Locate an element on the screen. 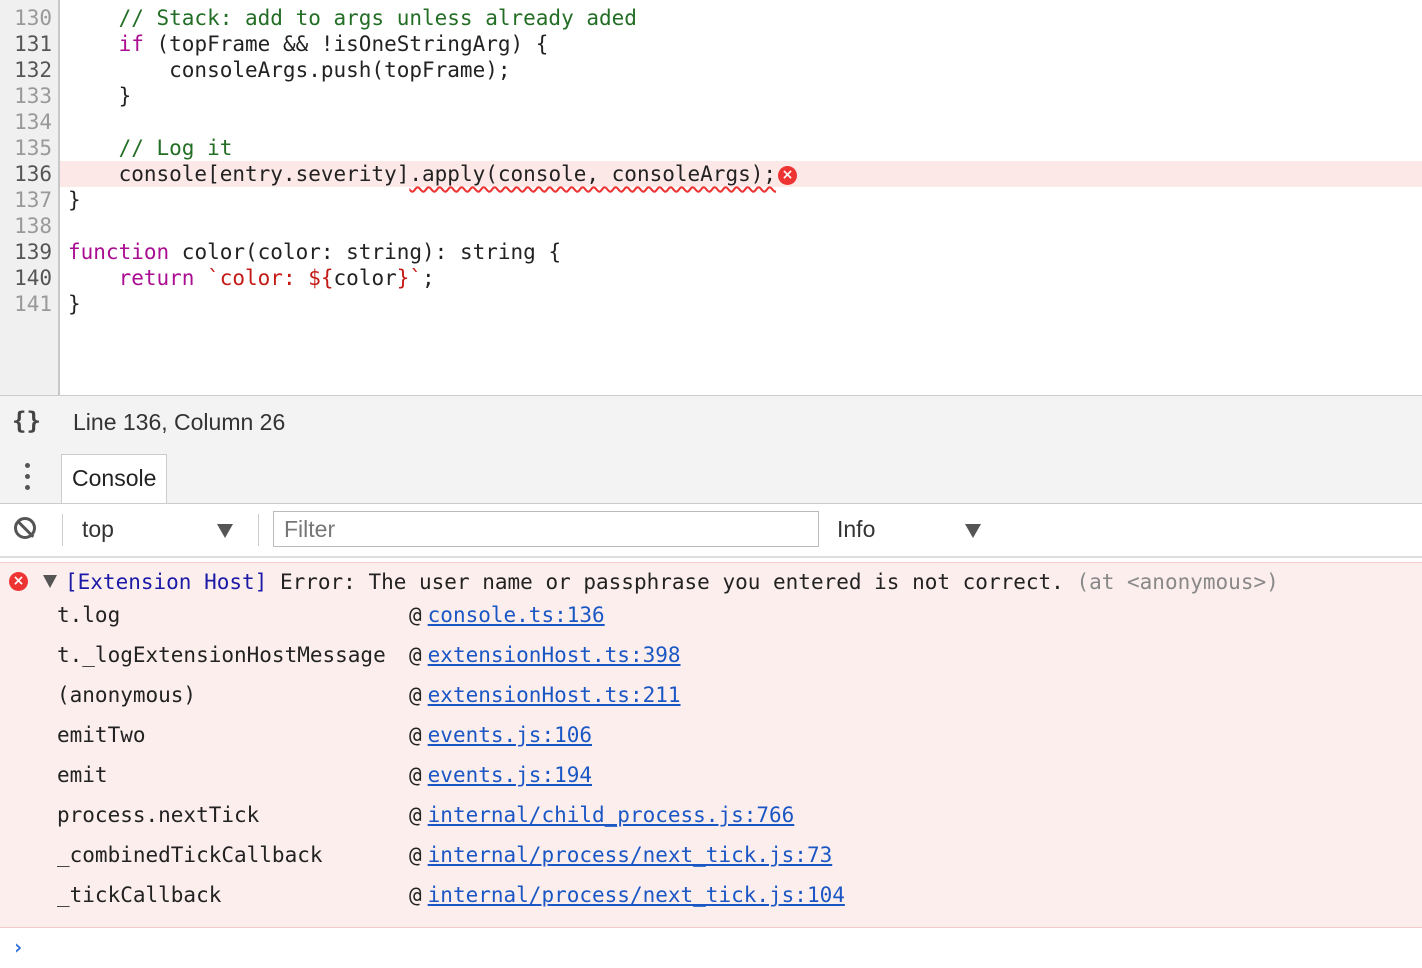 The image size is (1422, 968). code-token: .apply(console, consoleArgs); is located at coordinates (593, 174).